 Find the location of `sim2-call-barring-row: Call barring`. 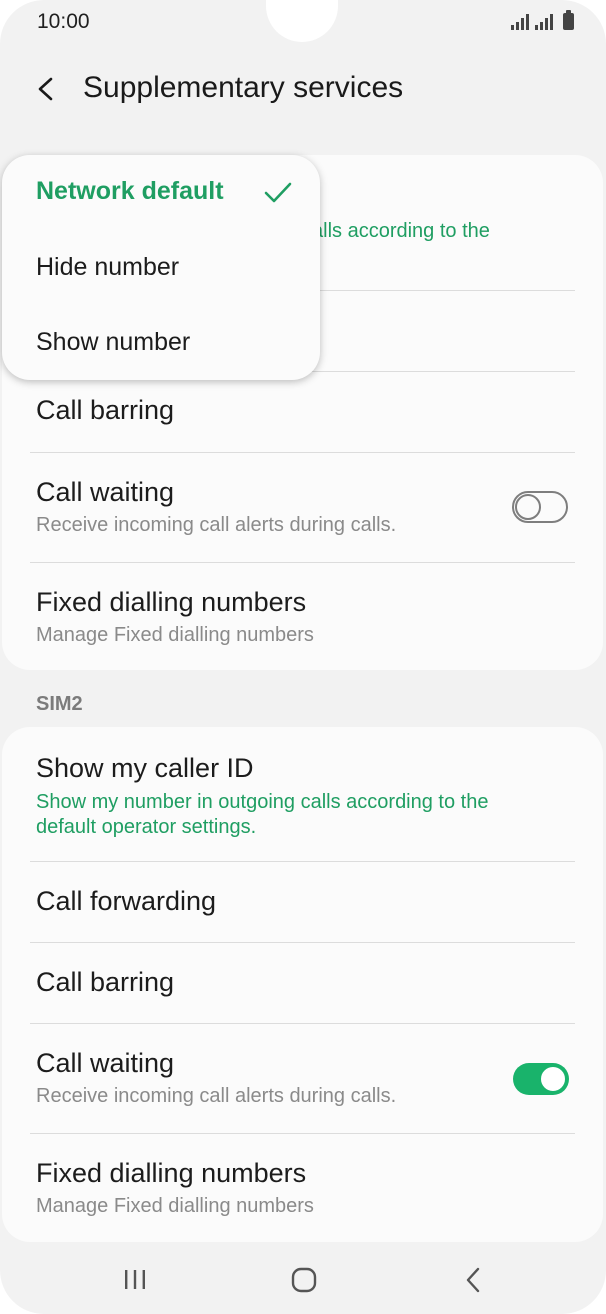

sim2-call-barring-row: Call barring is located at coordinates (305, 982).